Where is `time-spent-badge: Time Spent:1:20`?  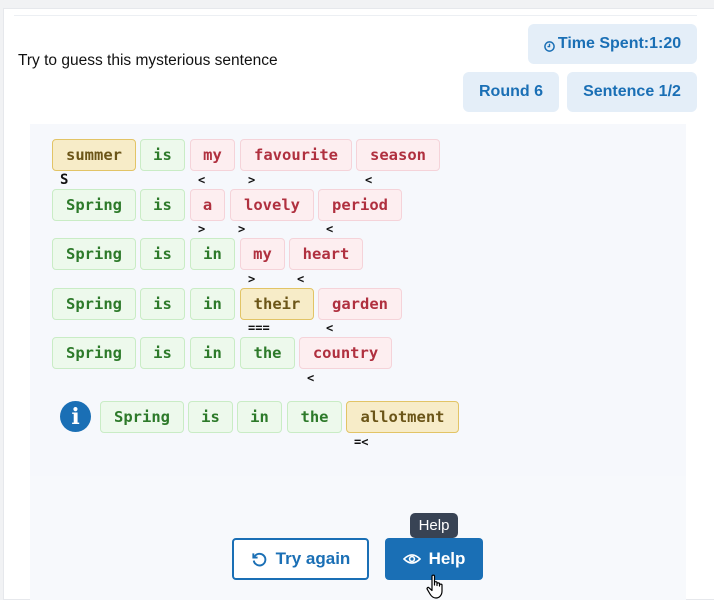 time-spent-badge: Time Spent:1:20 is located at coordinates (612, 44).